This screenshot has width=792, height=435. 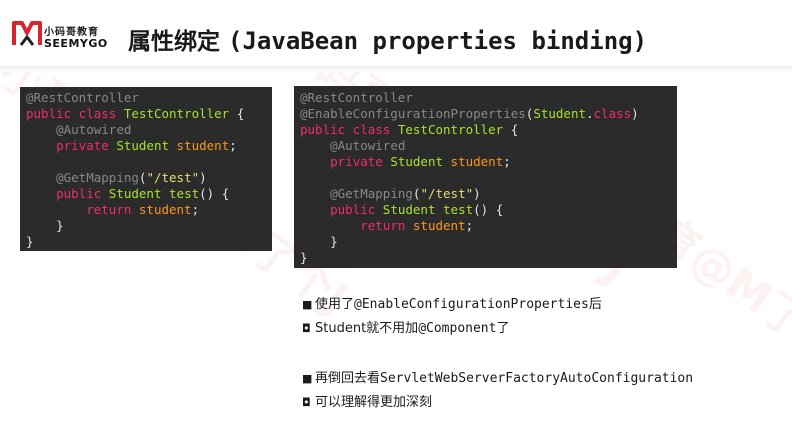 I want to click on bullet-text: ServletWebServerFactoryAutoConfiguration, so click(x=537, y=378).